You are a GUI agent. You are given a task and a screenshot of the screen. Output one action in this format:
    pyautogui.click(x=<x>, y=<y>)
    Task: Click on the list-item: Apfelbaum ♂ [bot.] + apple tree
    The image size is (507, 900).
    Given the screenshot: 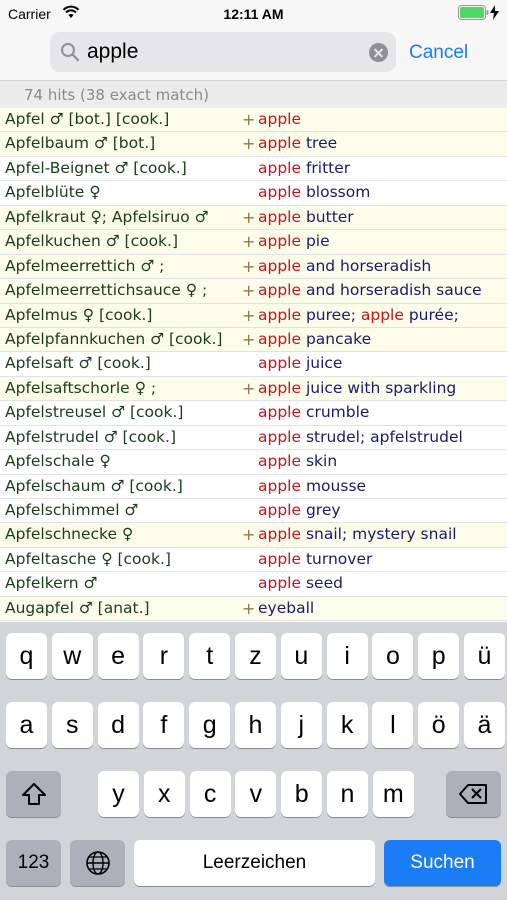 What is the action you would take?
    pyautogui.click(x=253, y=144)
    